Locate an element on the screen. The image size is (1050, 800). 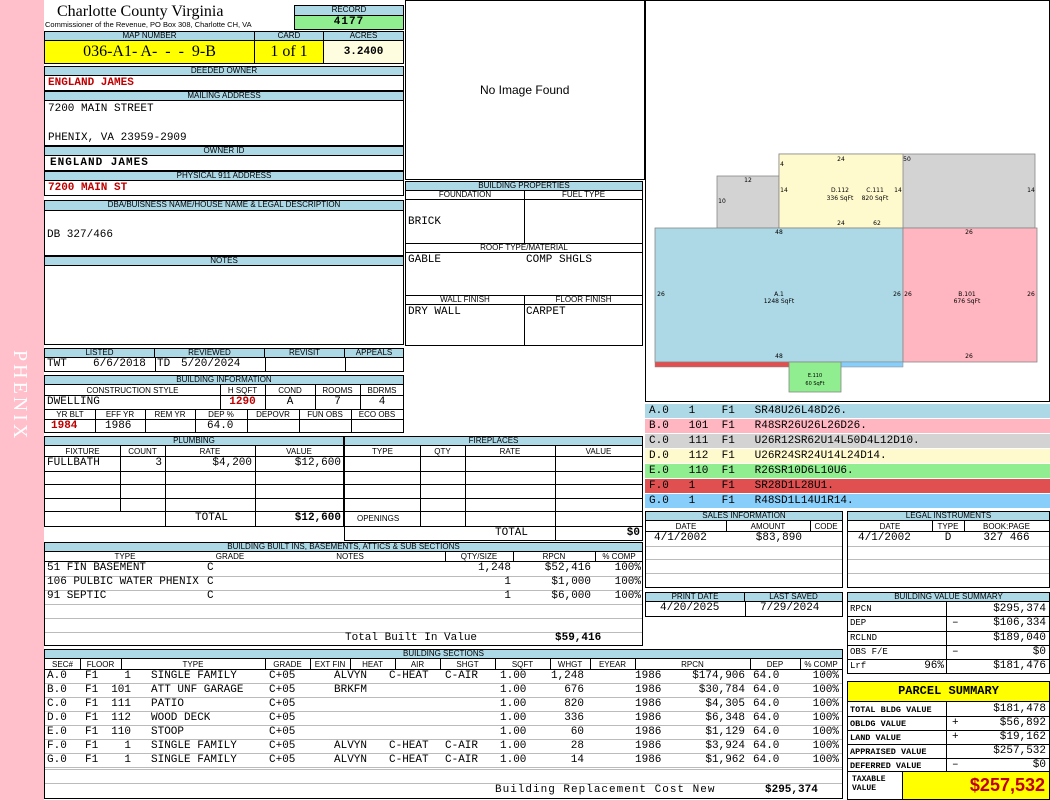
section-comp: 100% is located at coordinates (825, 718).